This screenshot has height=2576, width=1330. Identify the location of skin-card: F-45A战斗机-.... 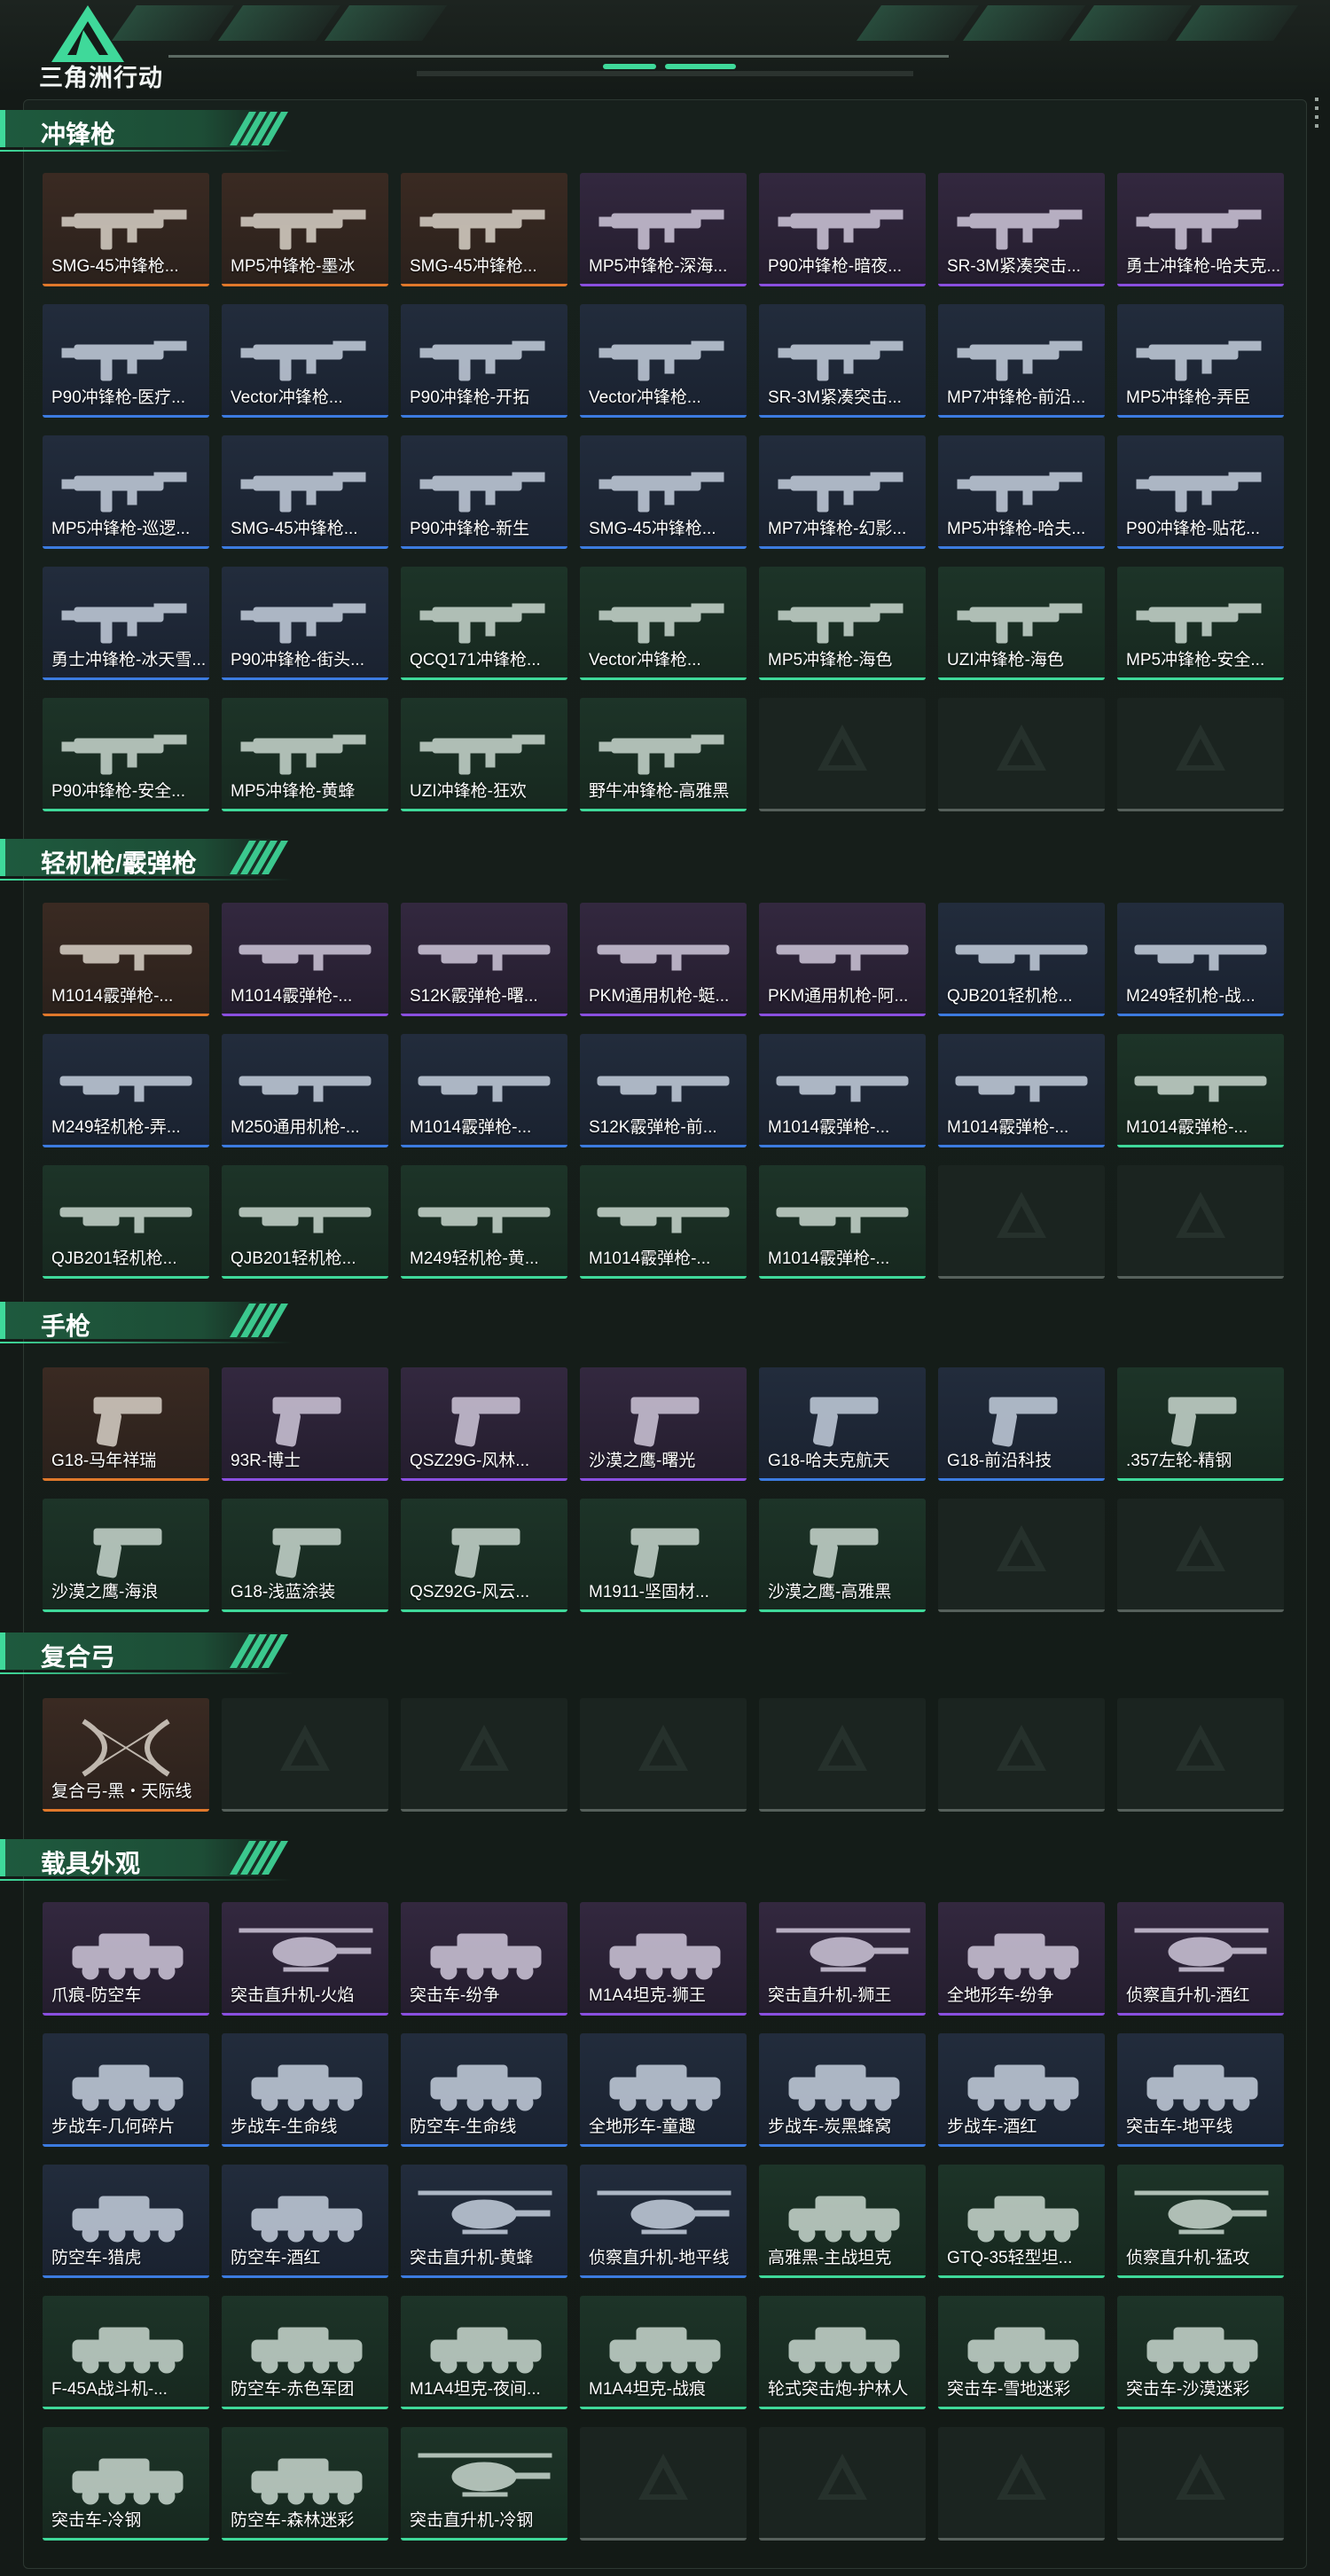
(126, 2352).